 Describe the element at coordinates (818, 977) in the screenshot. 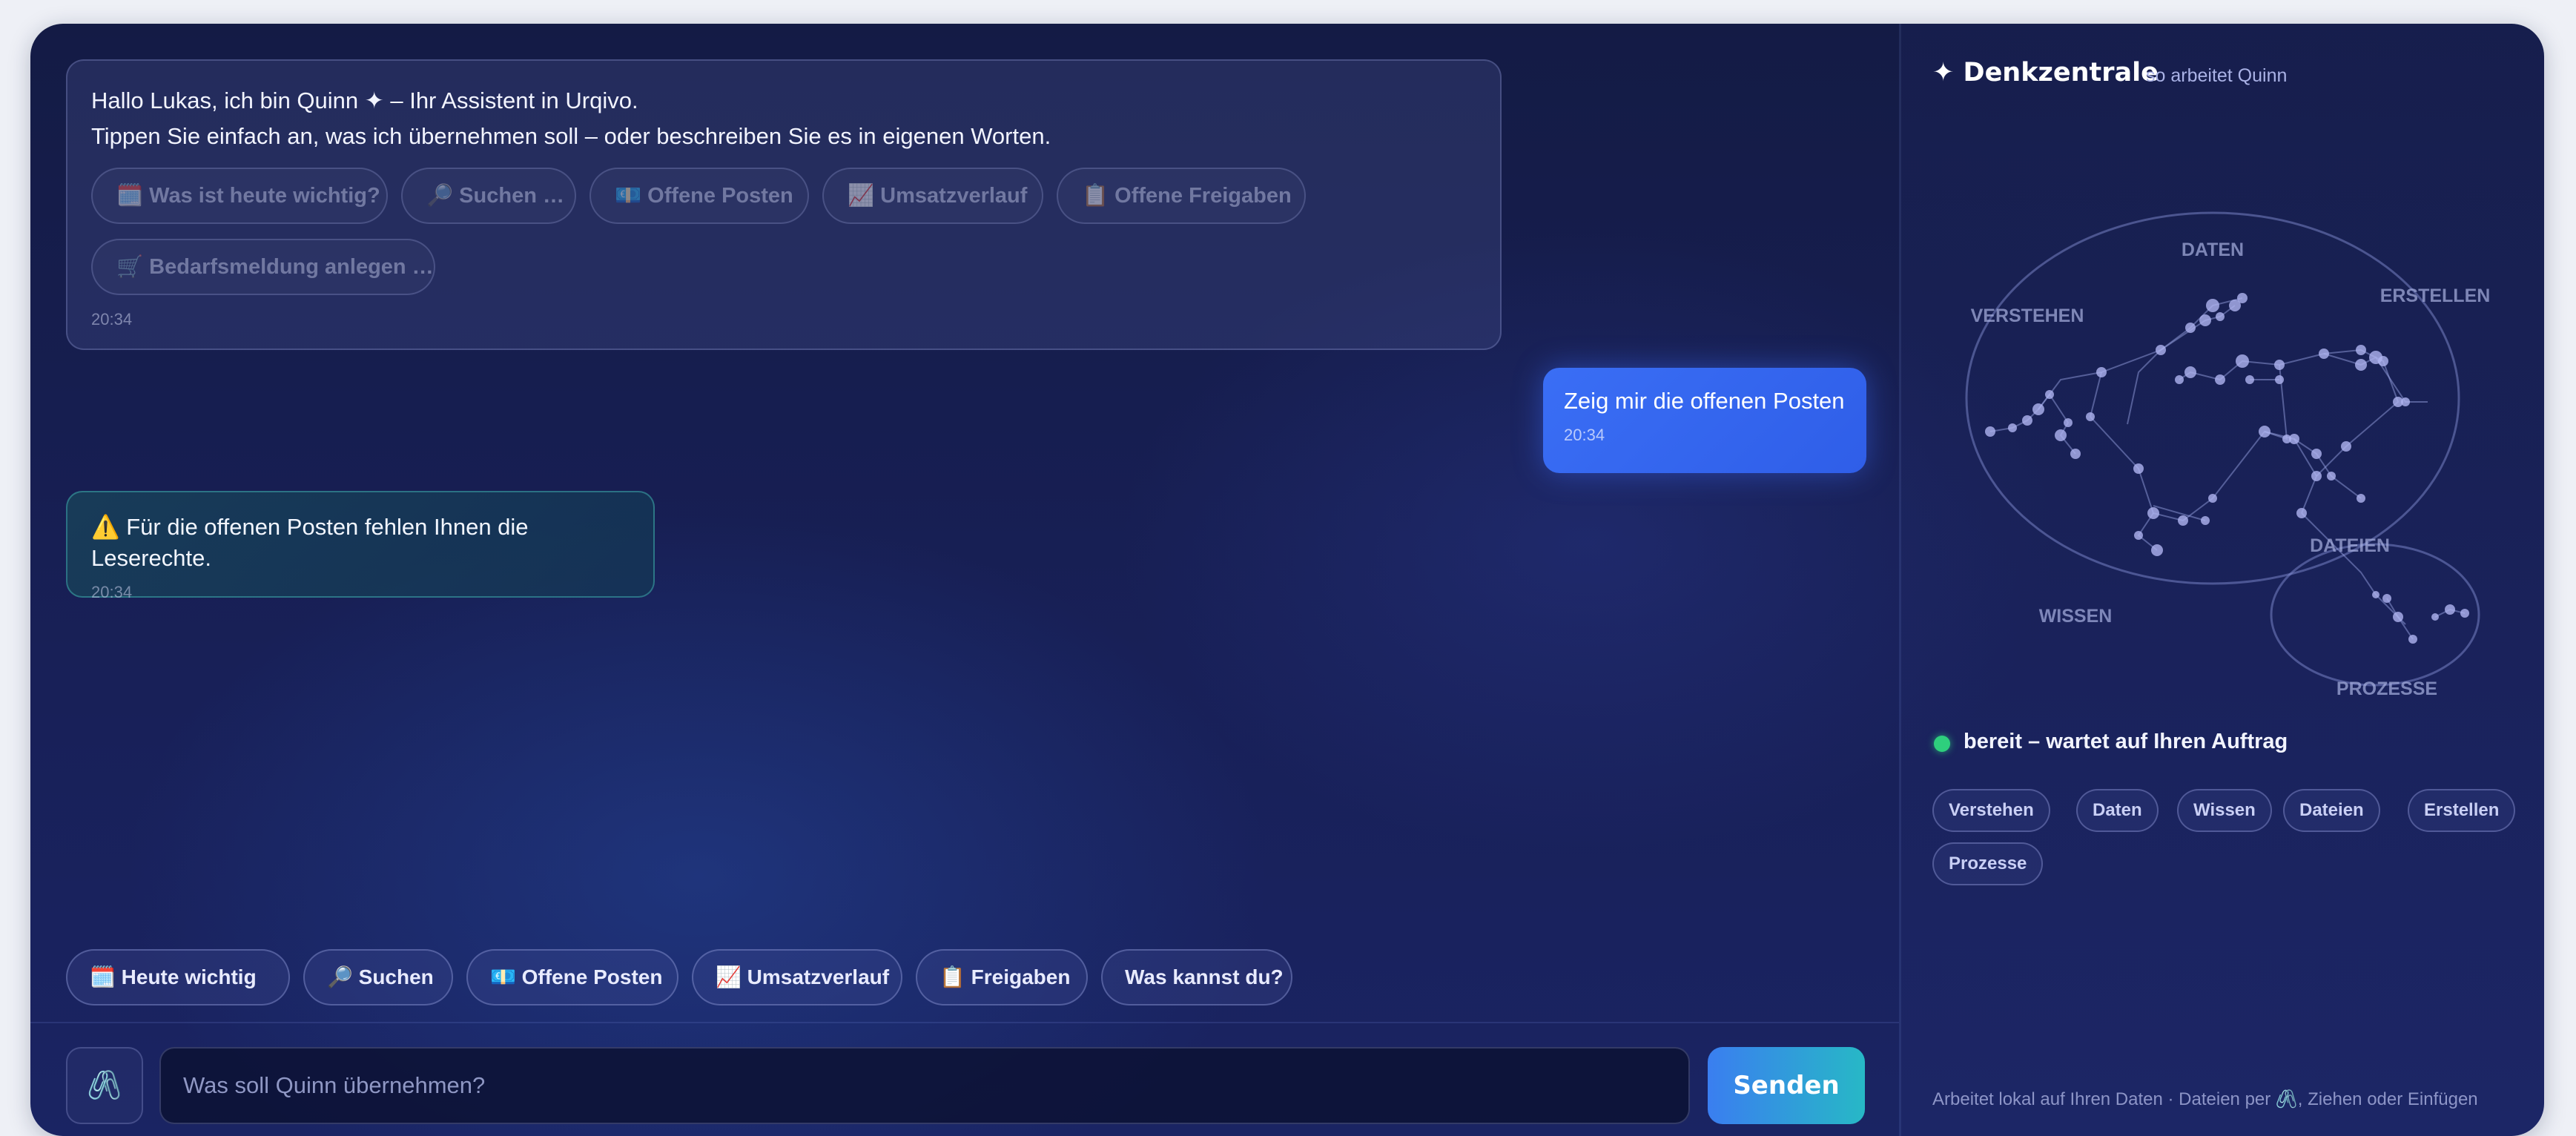

I see `quick-action-label: Umsatzverlauf` at that location.